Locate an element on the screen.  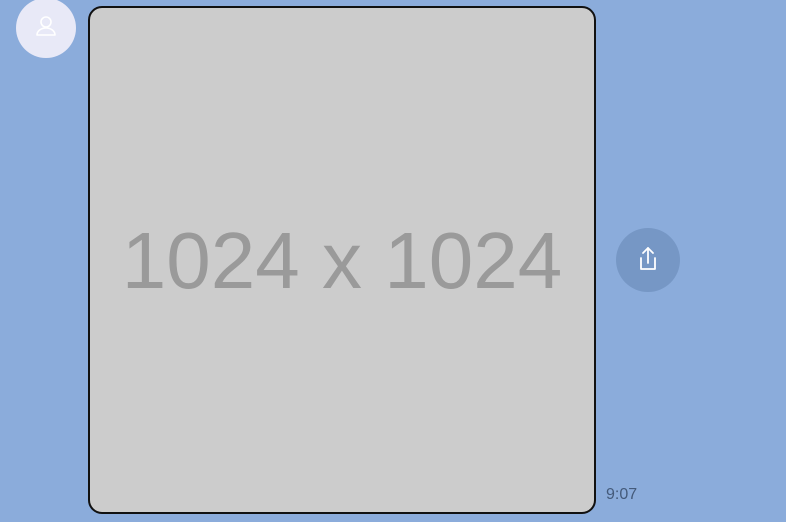
share-button is located at coordinates (648, 260).